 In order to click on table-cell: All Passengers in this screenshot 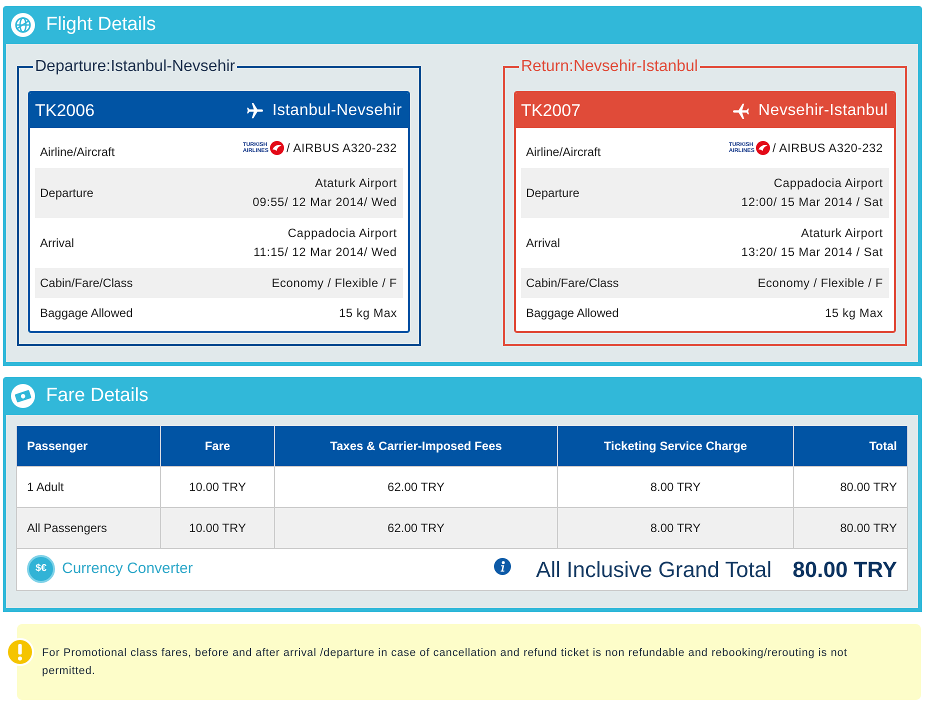, I will do `click(88, 527)`.